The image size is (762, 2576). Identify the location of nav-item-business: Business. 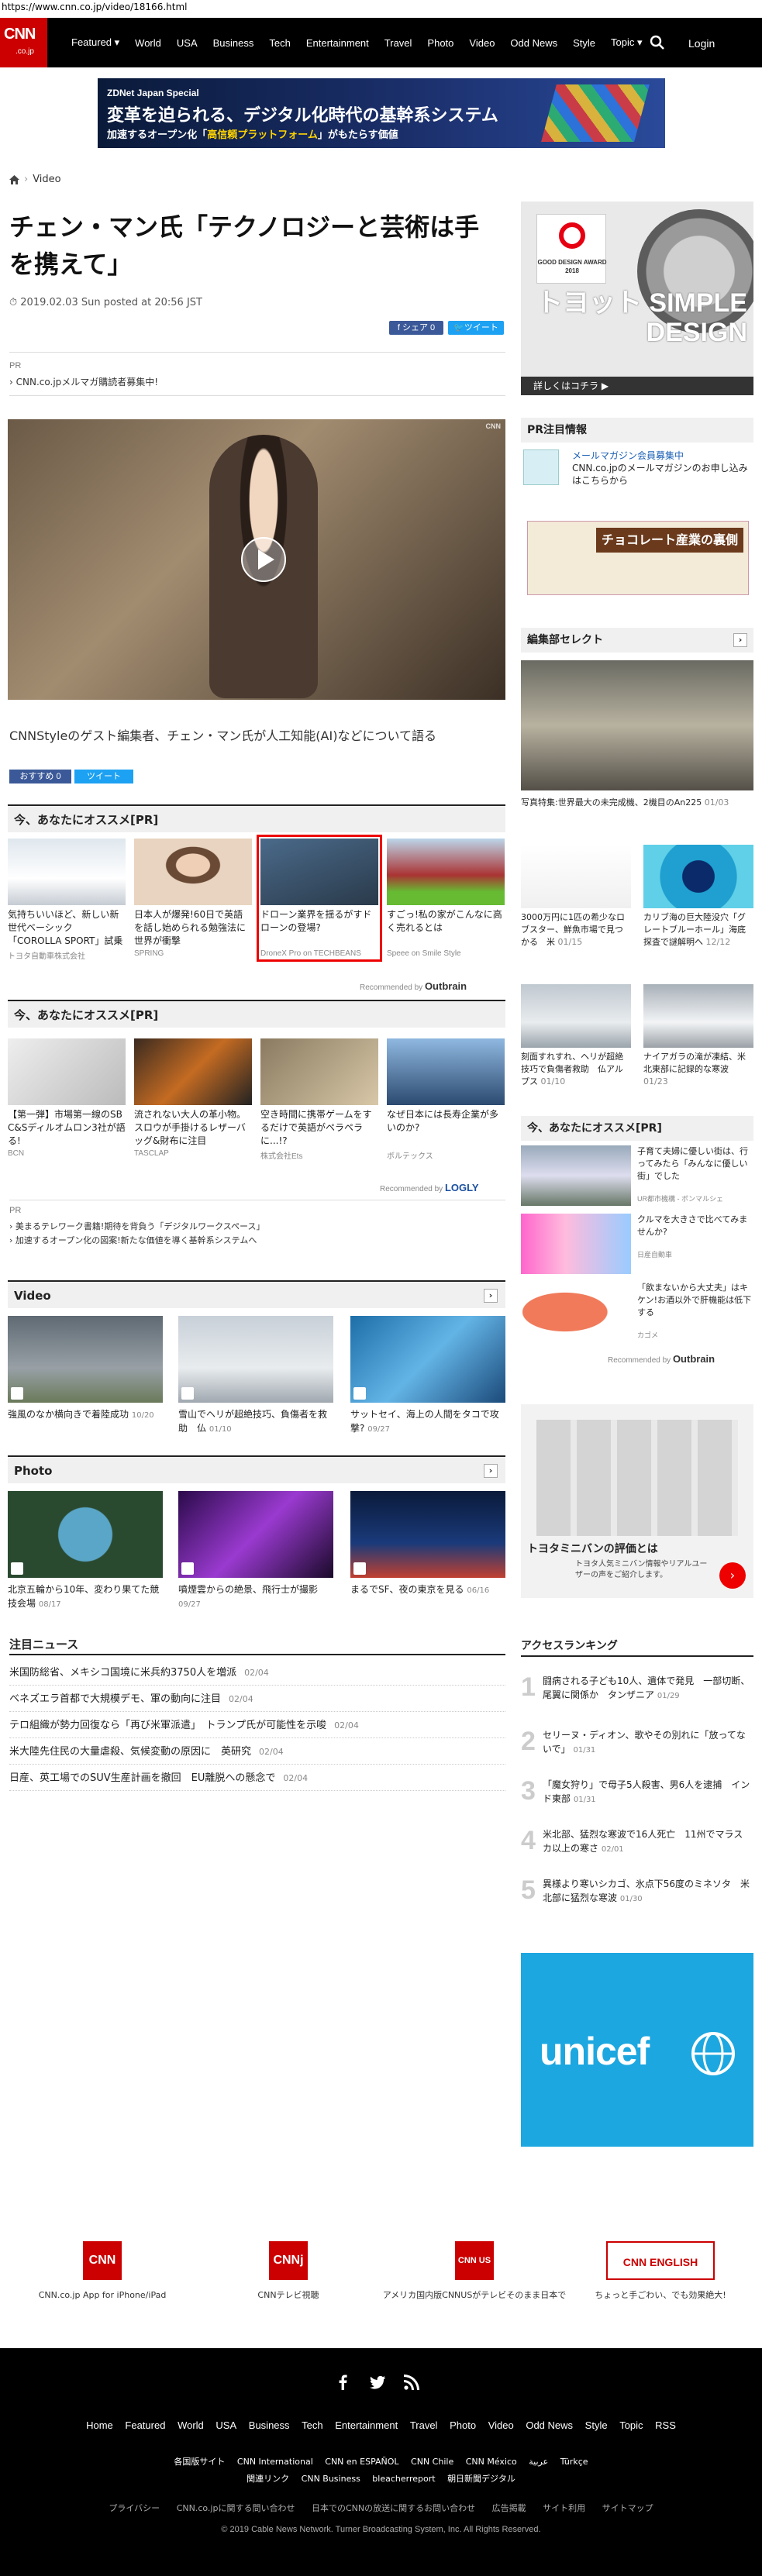
(233, 43).